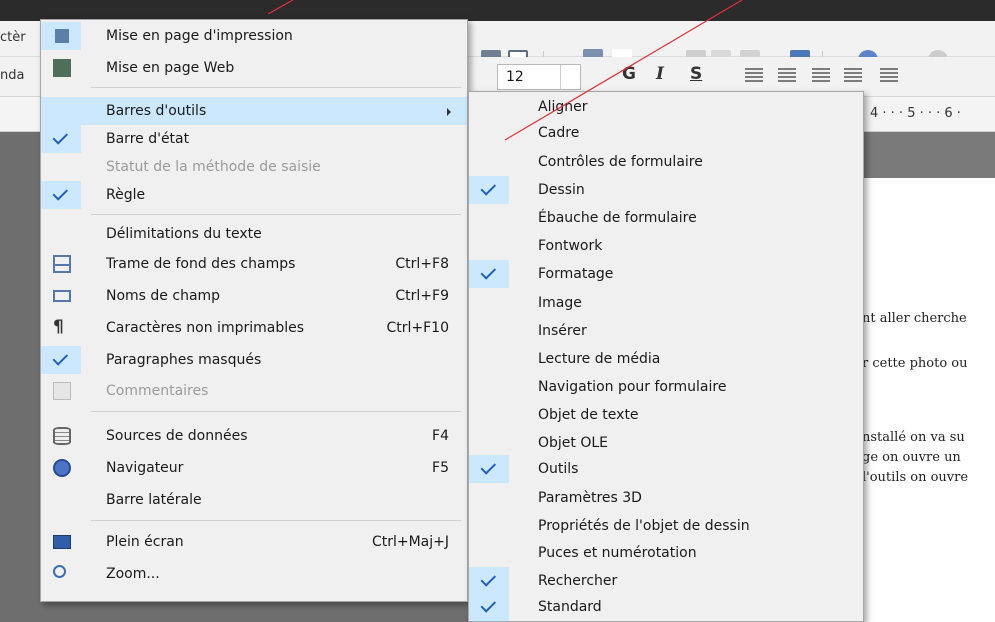  I want to click on submenu-item-ole-object: Objet OLE, so click(666, 443).